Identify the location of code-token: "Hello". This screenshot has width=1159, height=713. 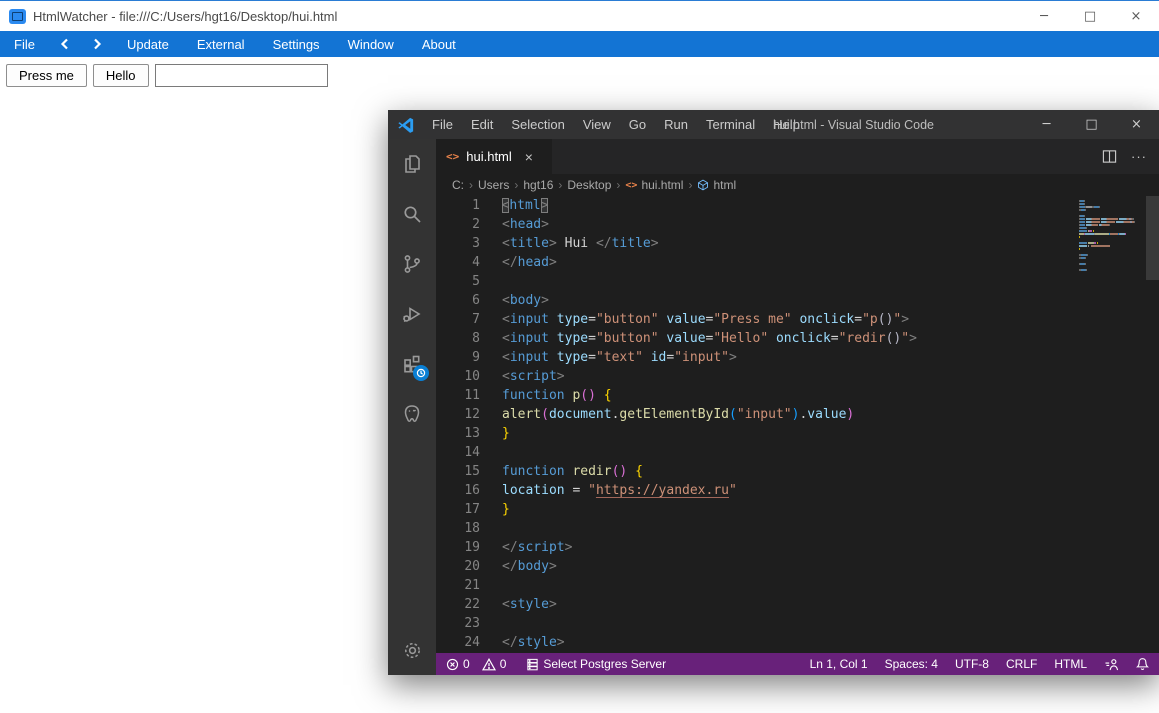
(741, 338).